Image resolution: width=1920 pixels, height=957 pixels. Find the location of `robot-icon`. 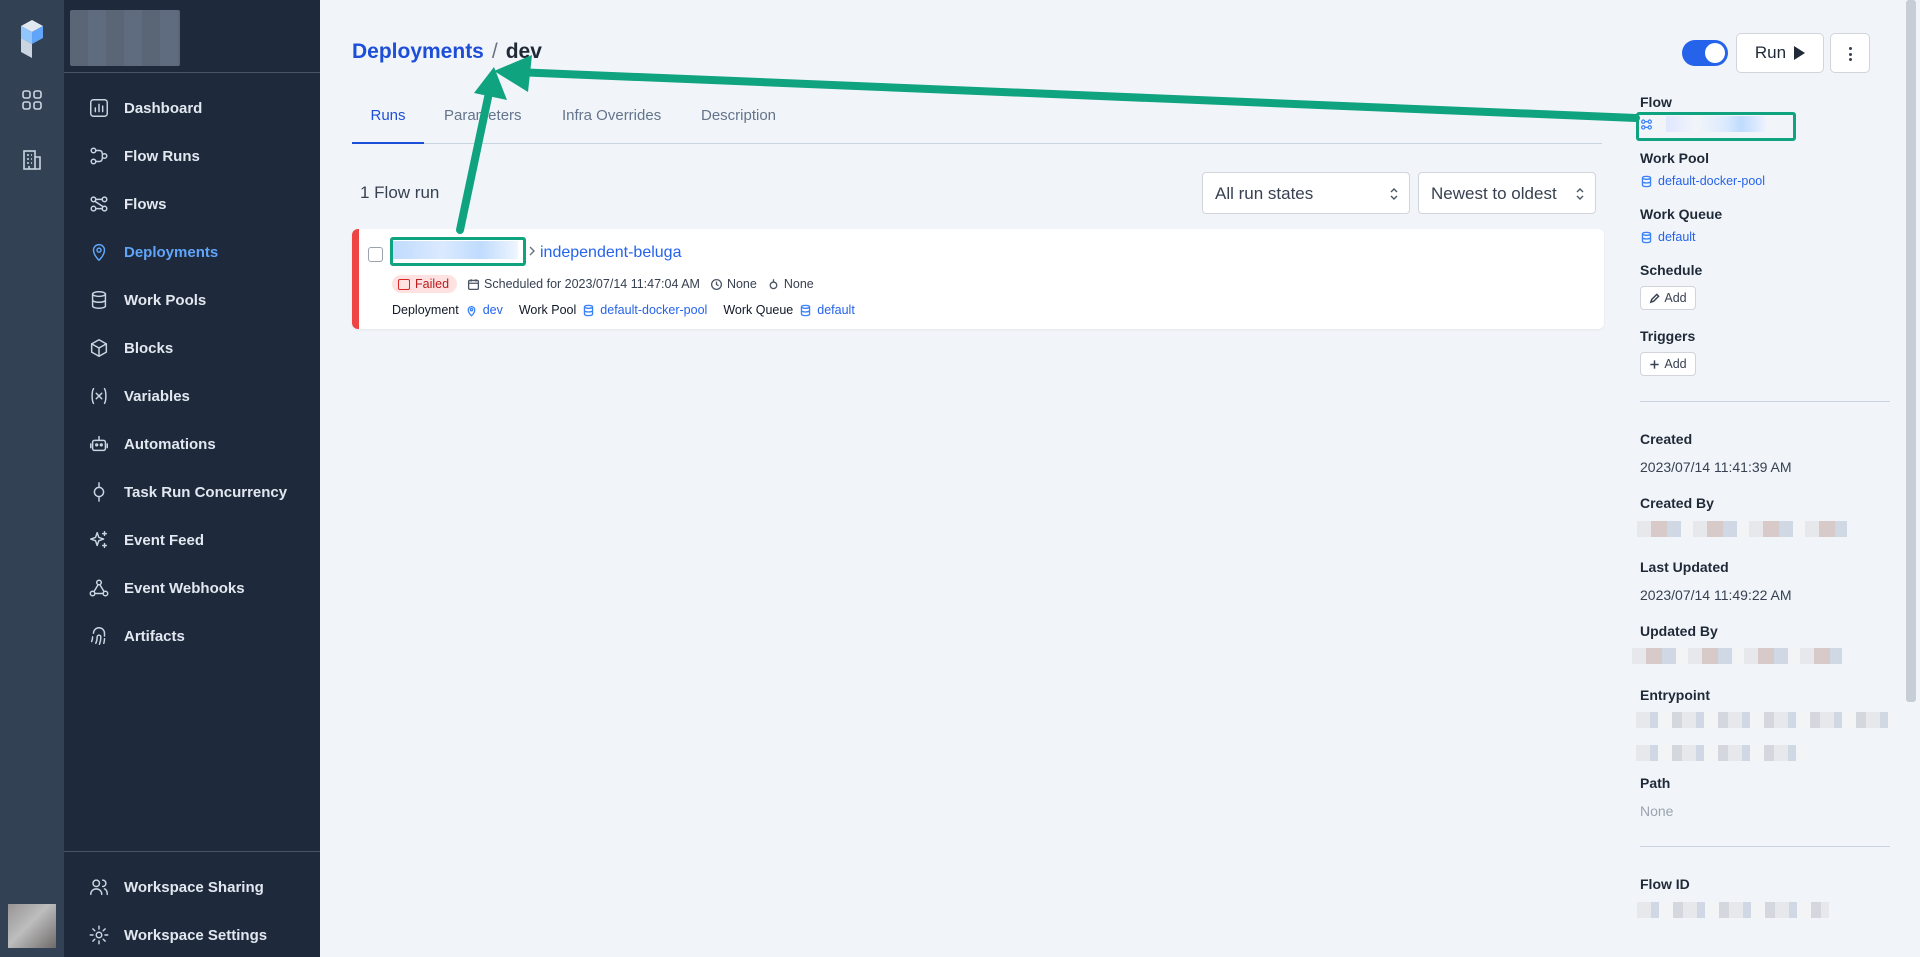

robot-icon is located at coordinates (99, 444).